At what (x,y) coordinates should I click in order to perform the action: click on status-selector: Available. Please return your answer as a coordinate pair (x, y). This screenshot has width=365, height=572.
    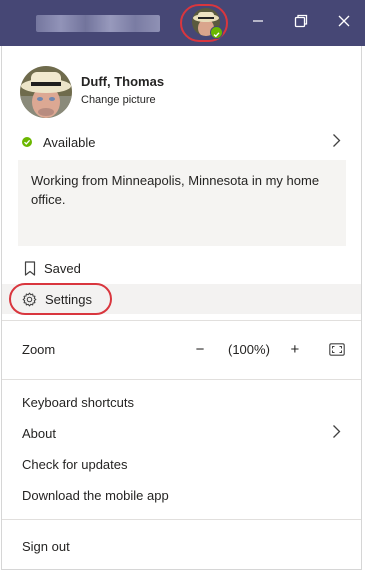
    Looking at the image, I should click on (181, 142).